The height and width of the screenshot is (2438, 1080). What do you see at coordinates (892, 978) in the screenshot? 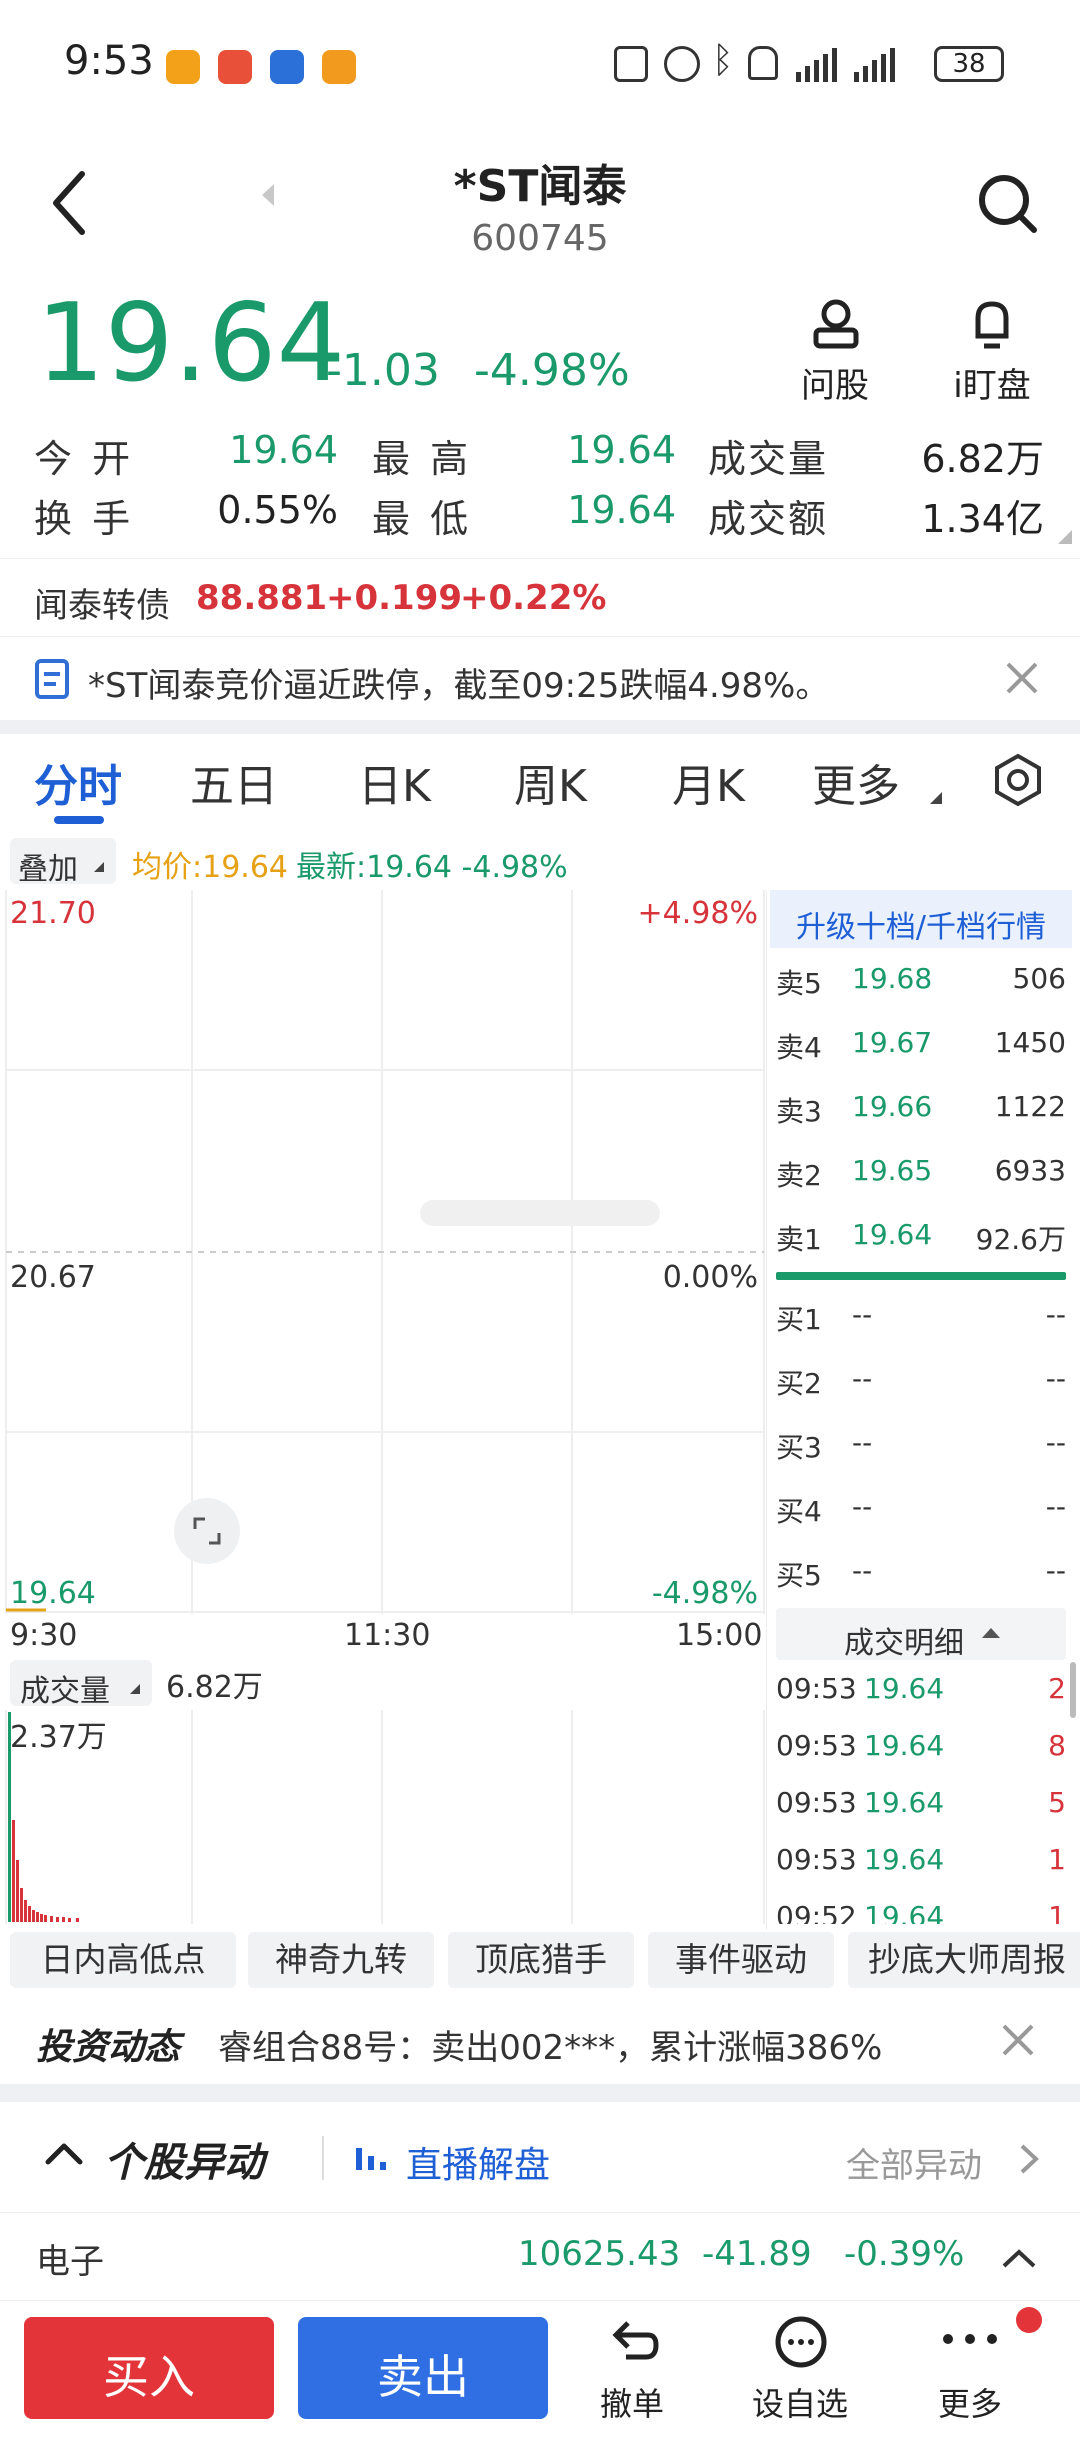
I see `ask-price: 19.68` at bounding box center [892, 978].